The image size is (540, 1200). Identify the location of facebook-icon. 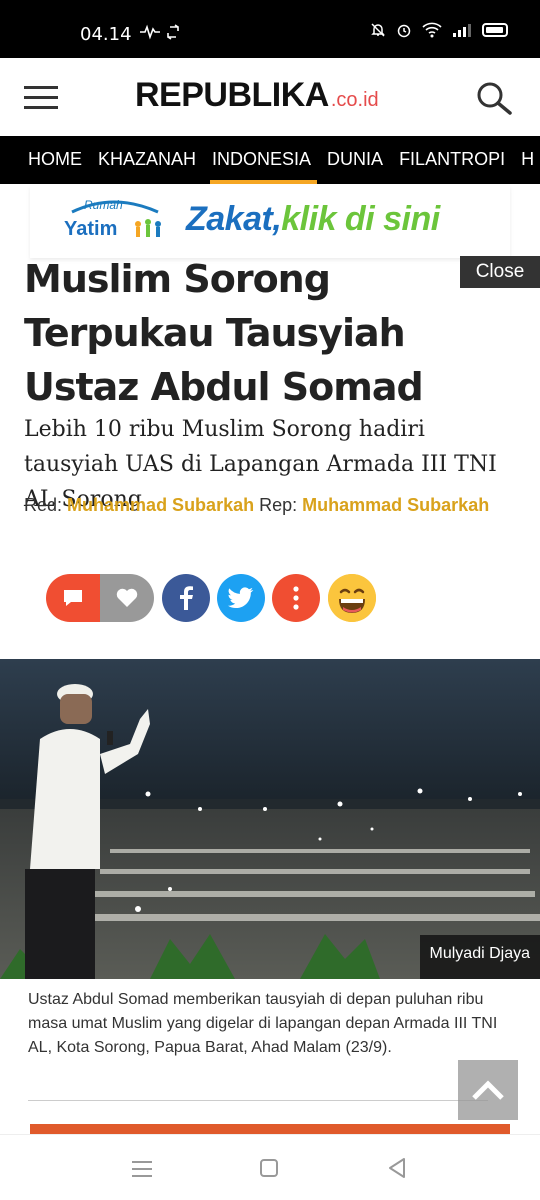
(186, 598).